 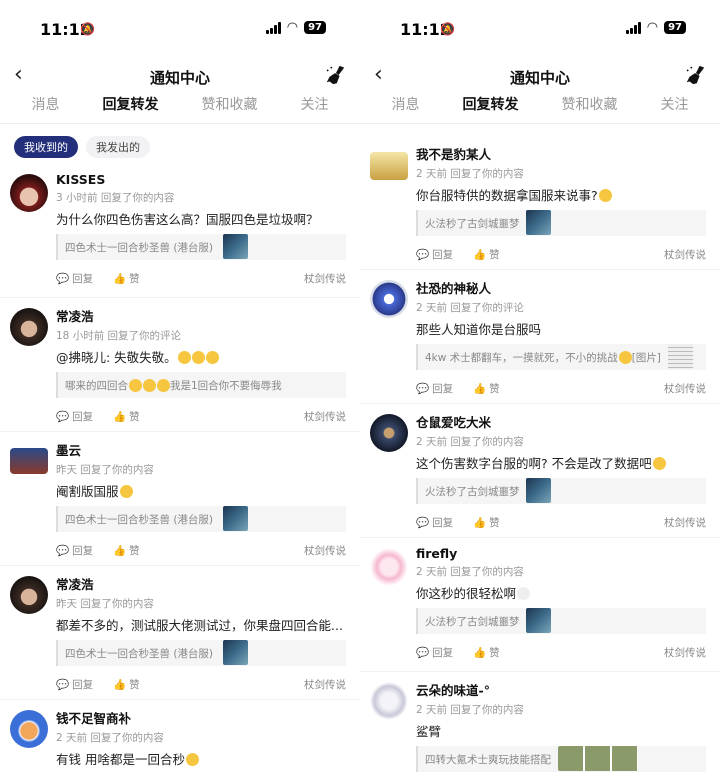 I want to click on reply-text: 这个伤害数字台服的啊? 不会是改了数据吧, so click(x=561, y=462).